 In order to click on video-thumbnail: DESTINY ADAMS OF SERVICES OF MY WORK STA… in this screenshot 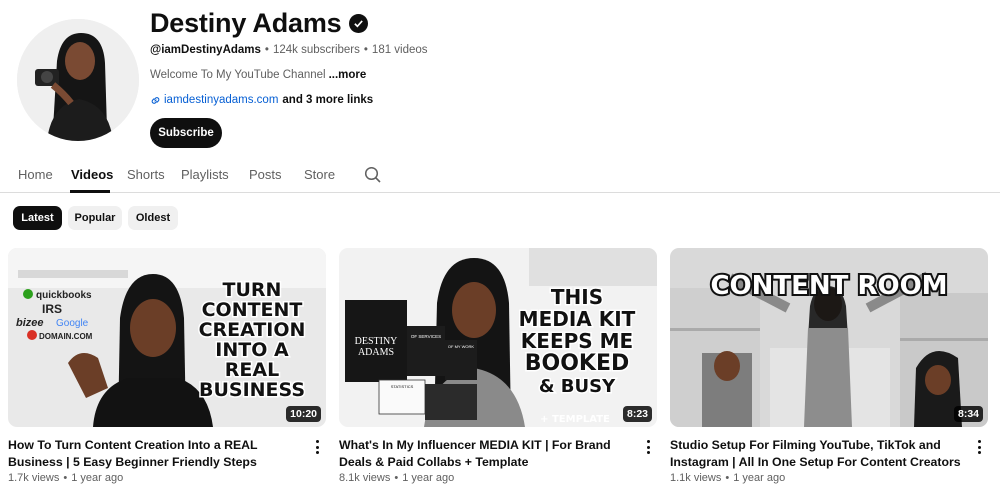, I will do `click(498, 337)`.